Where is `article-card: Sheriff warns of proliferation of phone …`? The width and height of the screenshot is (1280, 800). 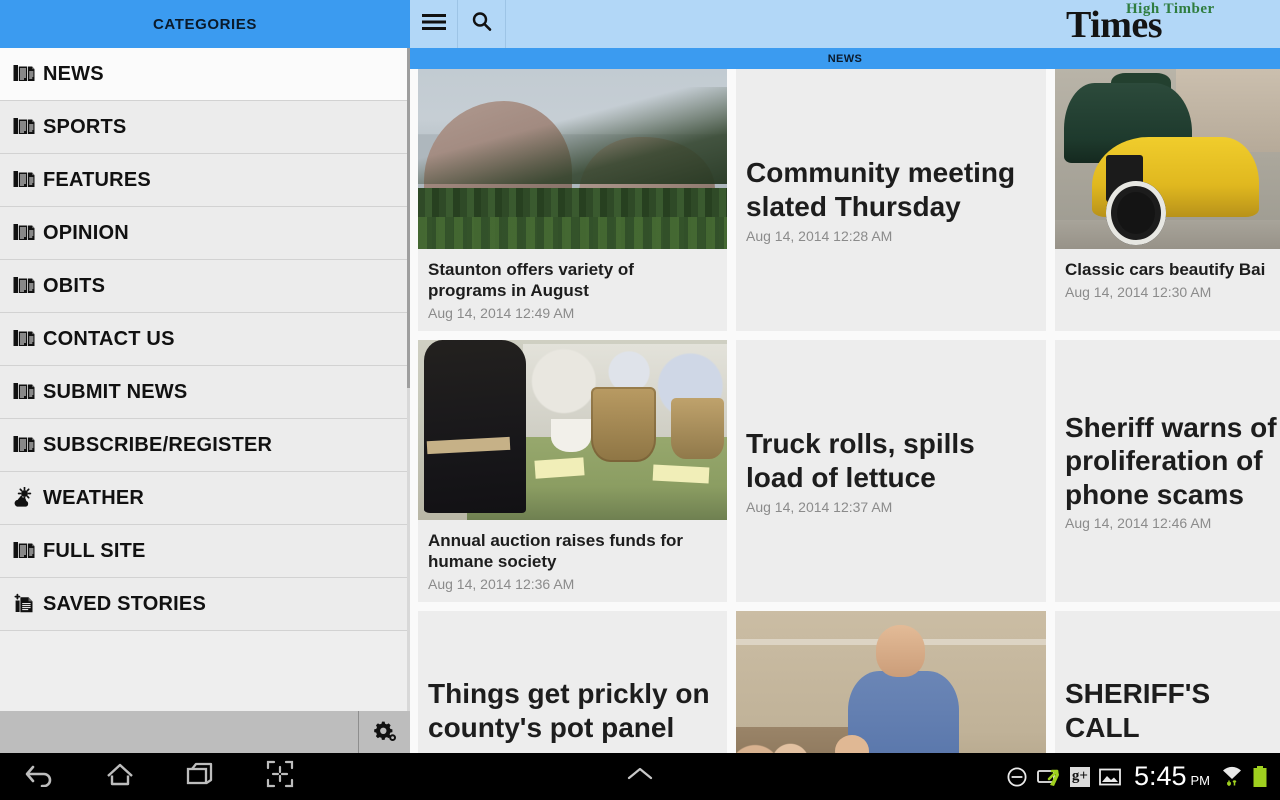
article-card: Sheriff warns of proliferation of phone … is located at coordinates (1167, 471).